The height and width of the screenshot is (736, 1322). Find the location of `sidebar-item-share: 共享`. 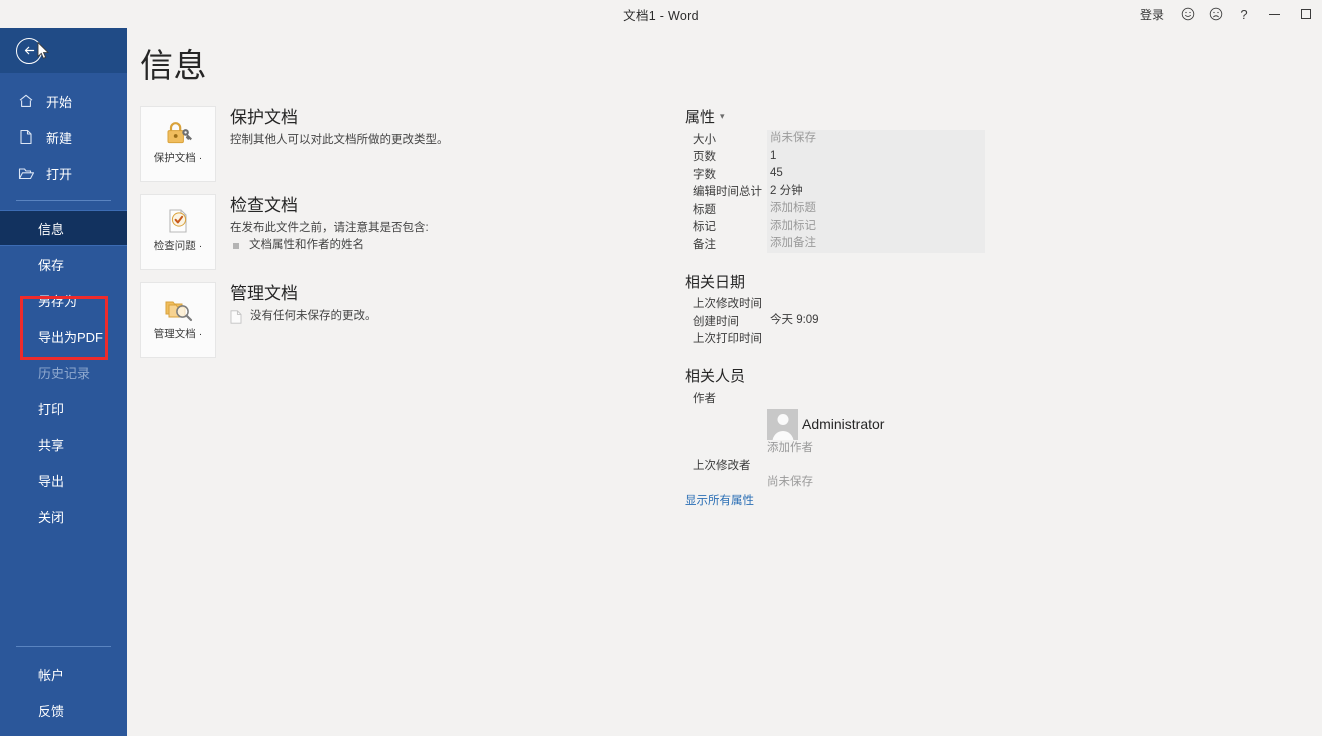

sidebar-item-share: 共享 is located at coordinates (63, 444).